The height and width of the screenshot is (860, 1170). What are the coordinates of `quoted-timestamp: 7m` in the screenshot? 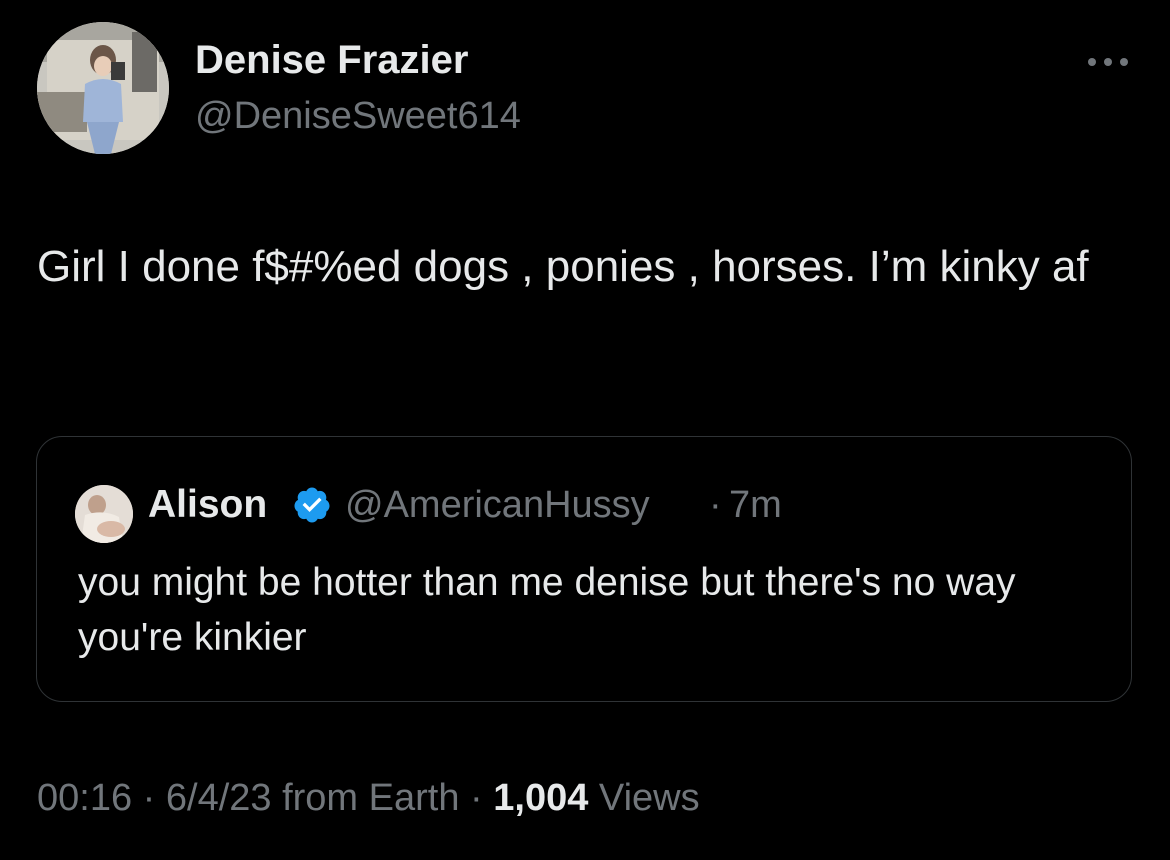 It's located at (755, 505).